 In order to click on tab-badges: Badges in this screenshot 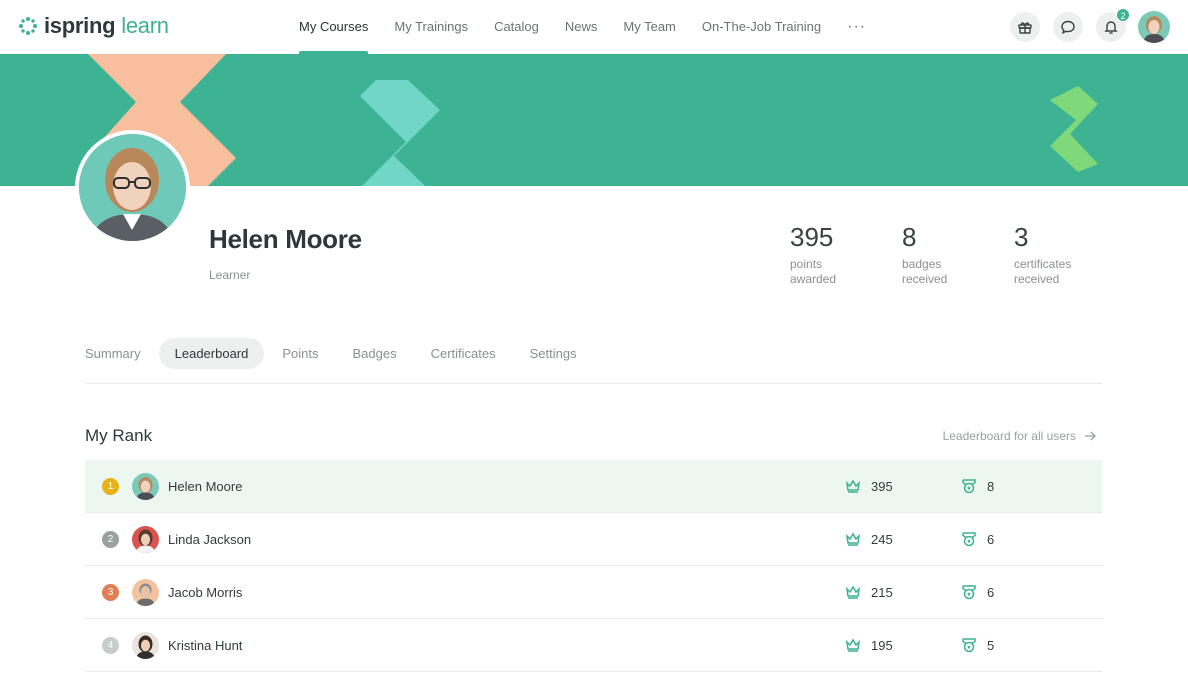, I will do `click(375, 353)`.